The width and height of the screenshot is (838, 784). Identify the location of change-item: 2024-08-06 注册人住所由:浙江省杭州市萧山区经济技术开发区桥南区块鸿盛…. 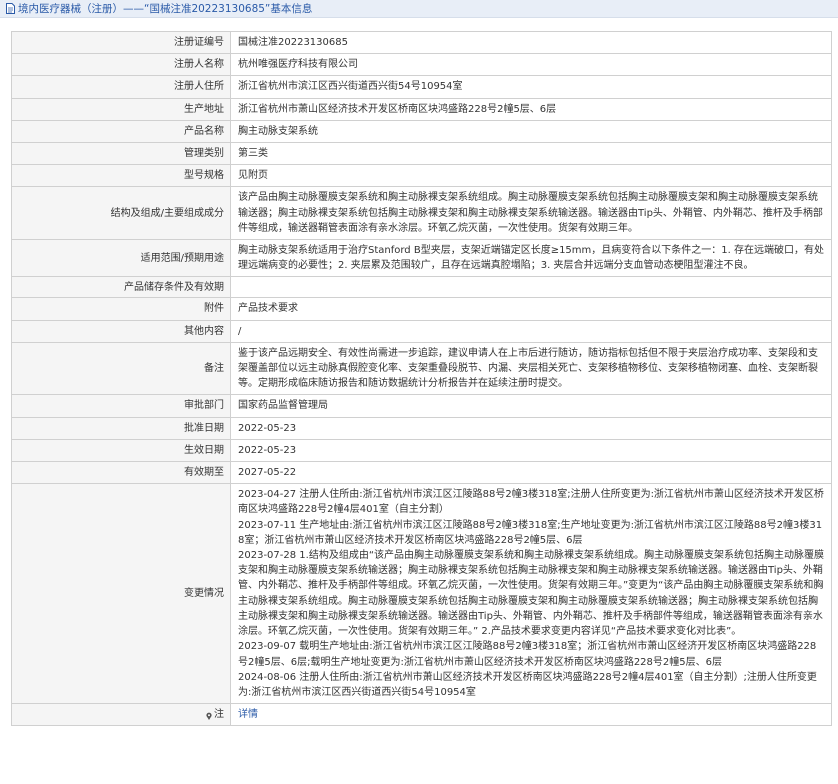
(527, 684).